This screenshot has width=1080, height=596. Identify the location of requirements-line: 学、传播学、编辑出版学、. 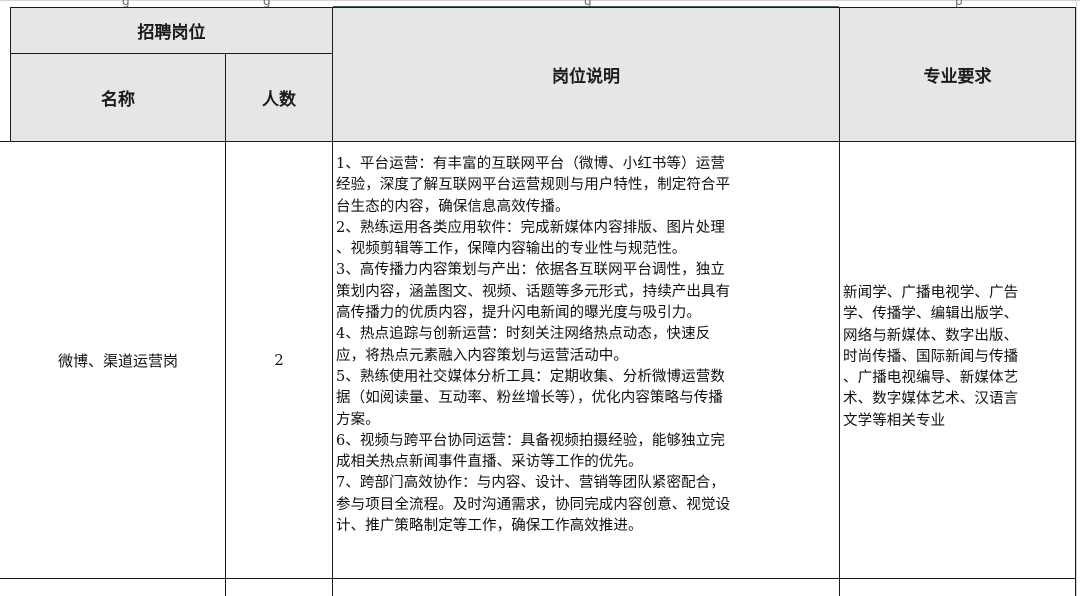
(931, 314).